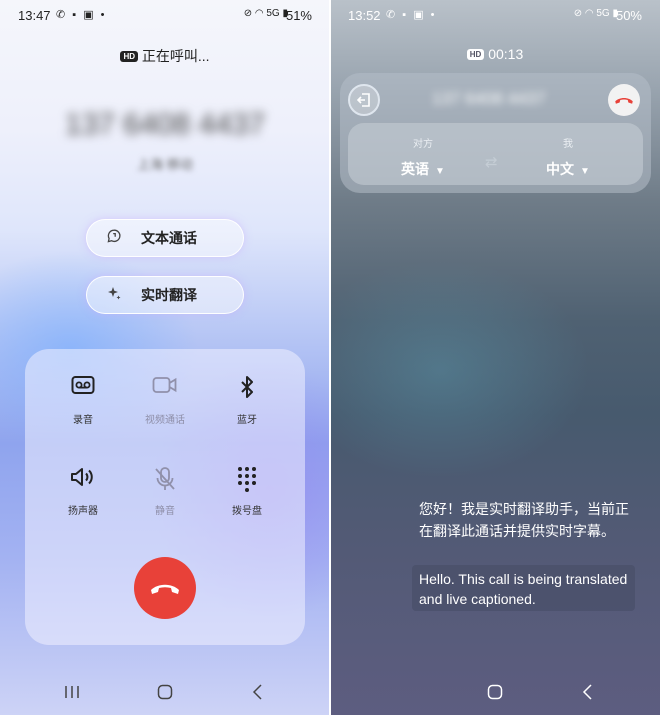  I want to click on status-bar: 13:52 ✆ ▪ ▣ • ⊘ ◠ 5G ▮ 50%, so click(495, 17).